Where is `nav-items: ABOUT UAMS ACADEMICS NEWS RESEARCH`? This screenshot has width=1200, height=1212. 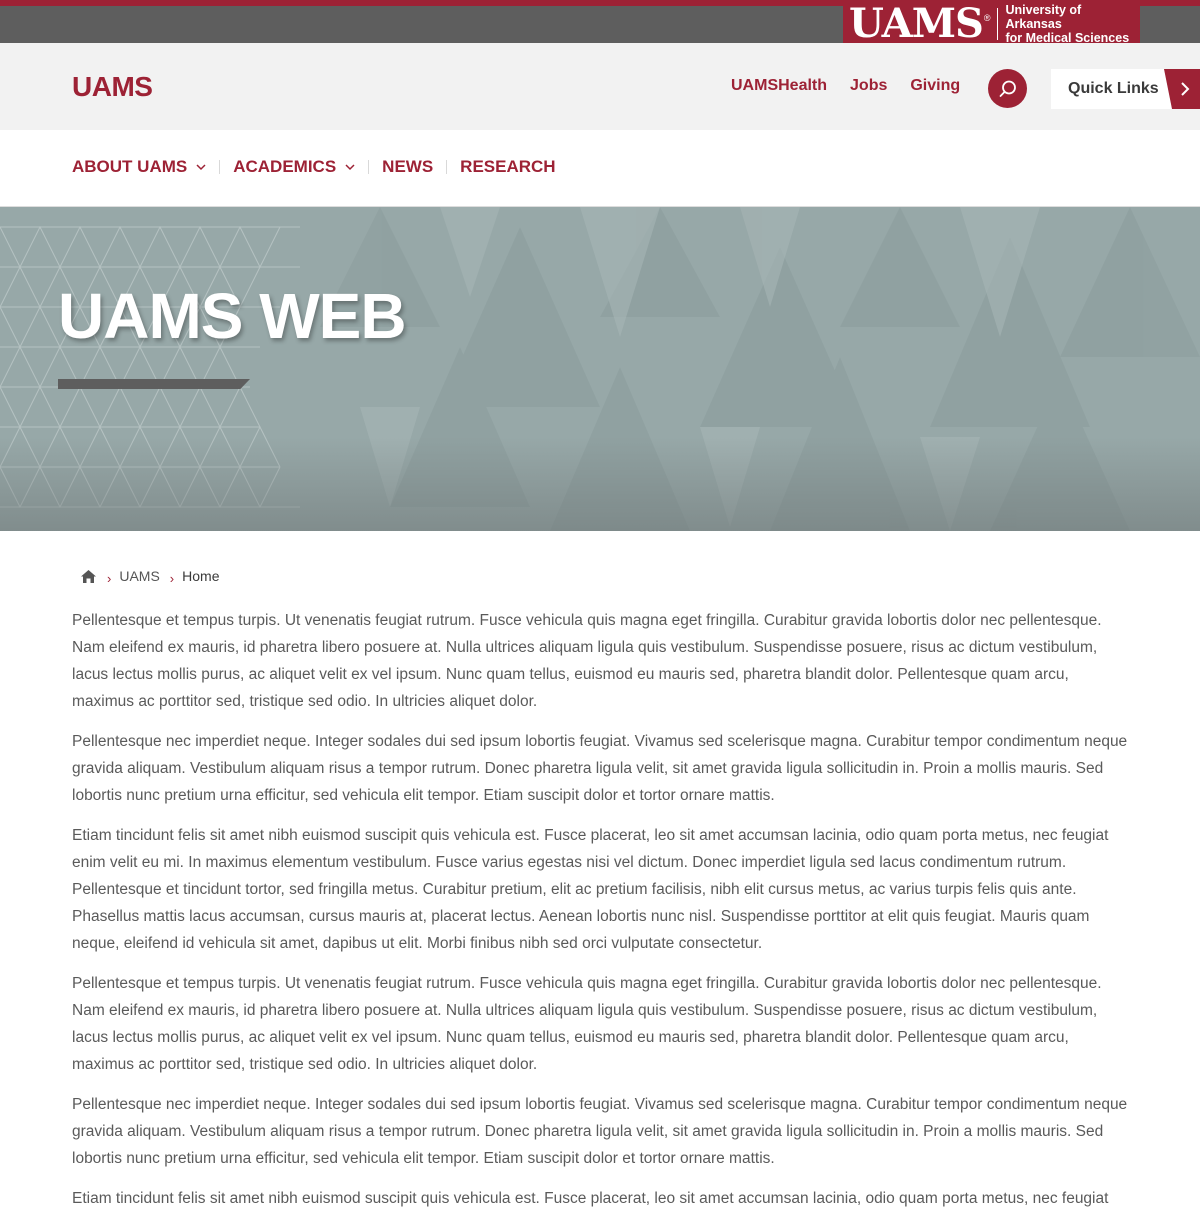
nav-items: ABOUT UAMS ACADEMICS NEWS RESEARCH is located at coordinates (314, 167).